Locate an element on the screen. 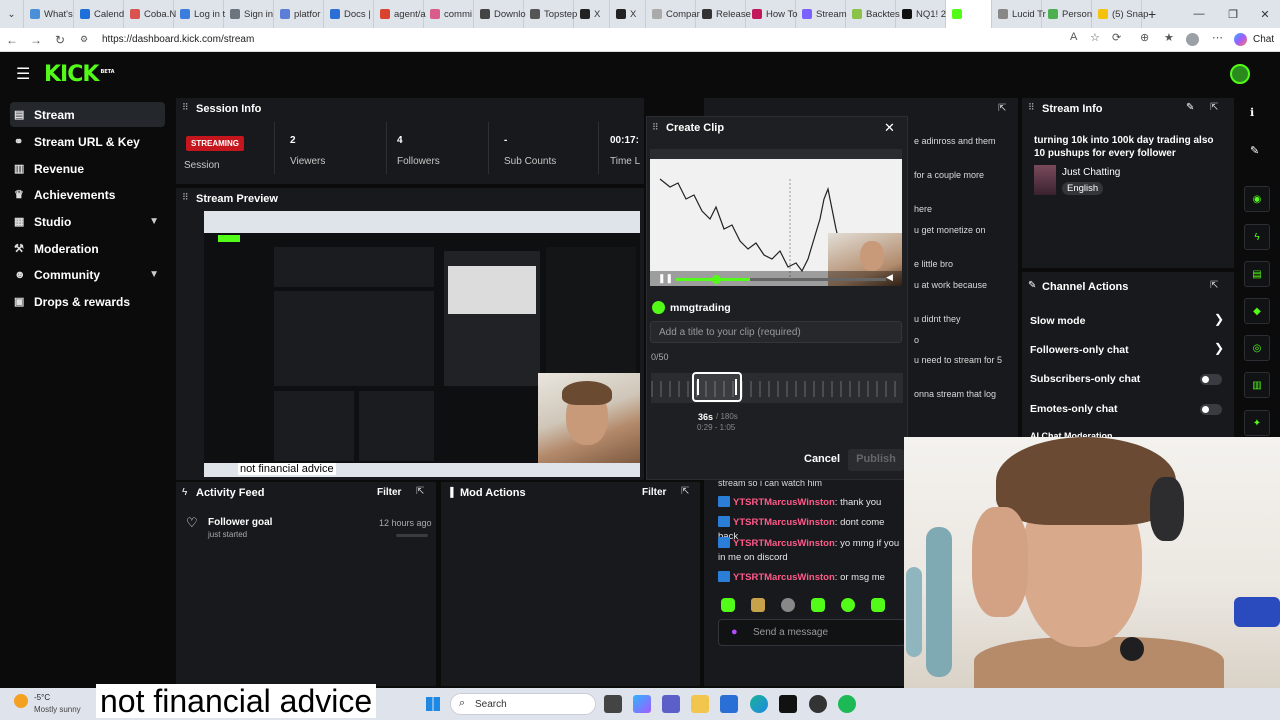  browser-tab: Log in t is located at coordinates (199, 14).